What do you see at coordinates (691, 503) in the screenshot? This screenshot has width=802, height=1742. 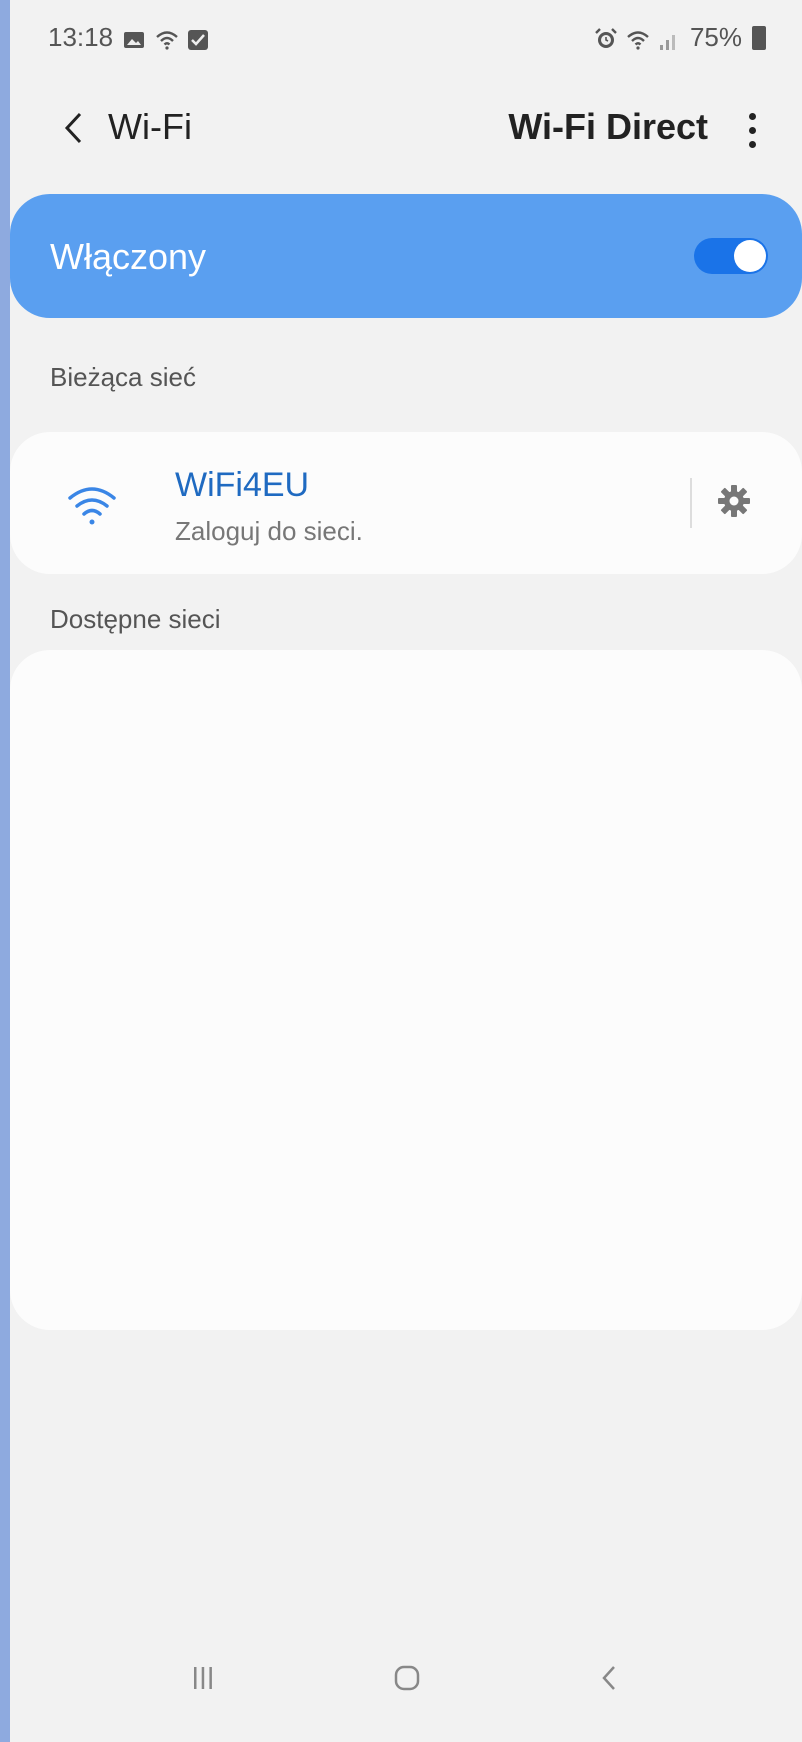 I see `card-divider` at bounding box center [691, 503].